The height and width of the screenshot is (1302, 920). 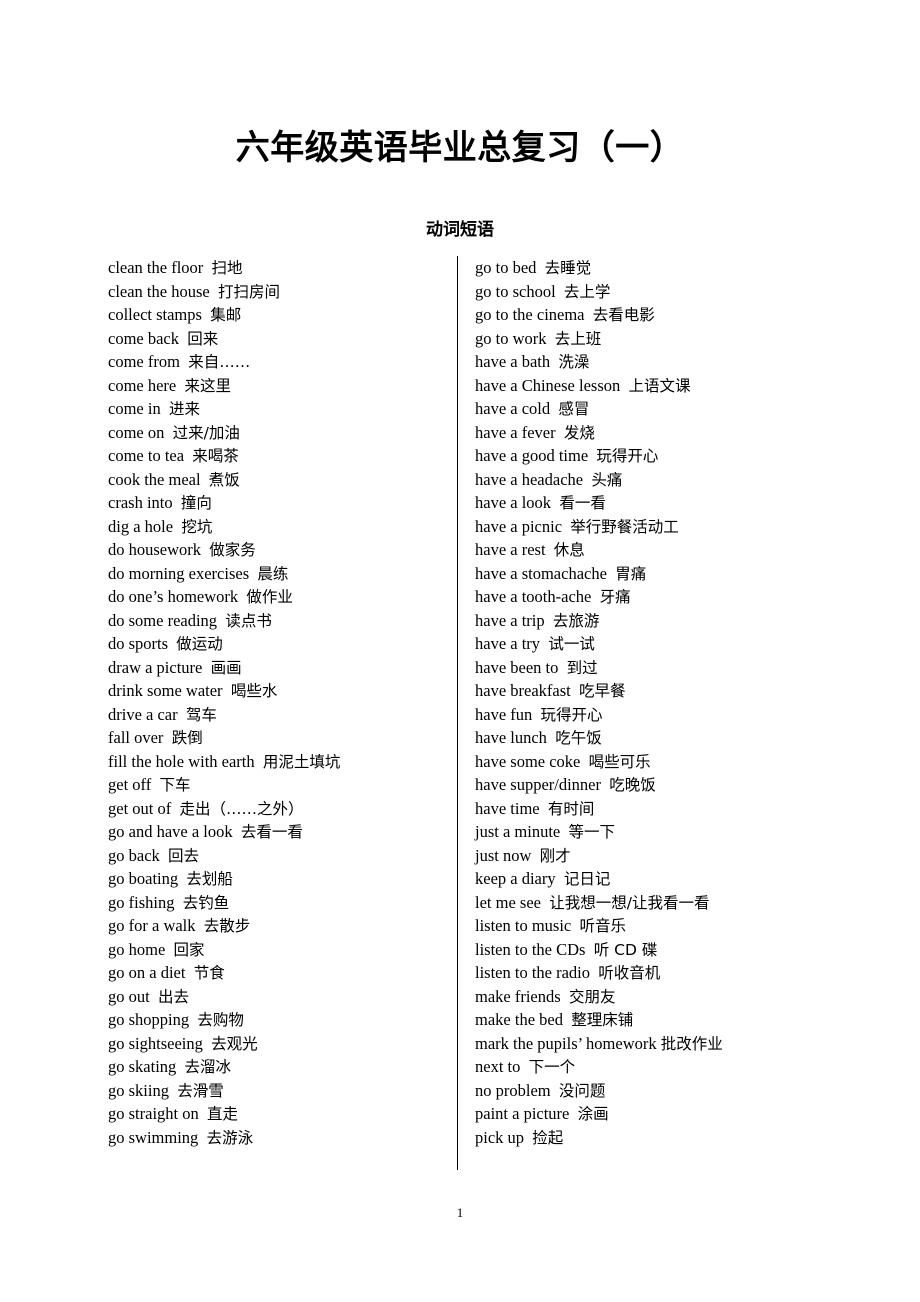 I want to click on phrase-entry: pick up 捡起, so click(x=655, y=1138).